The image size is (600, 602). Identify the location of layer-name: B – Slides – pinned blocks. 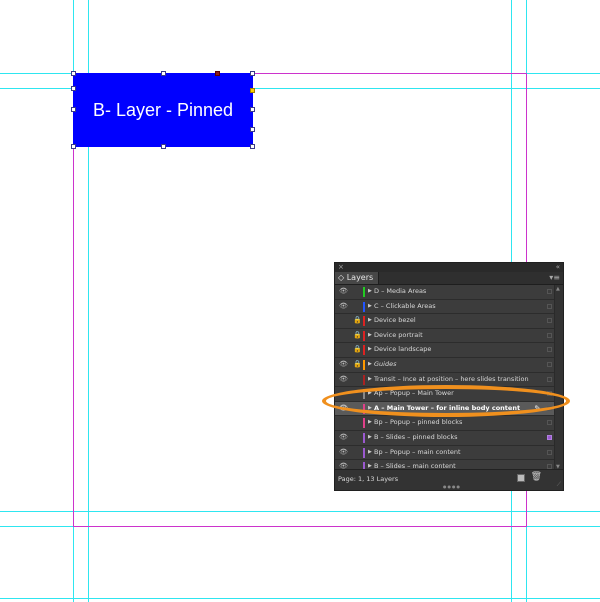
(416, 436).